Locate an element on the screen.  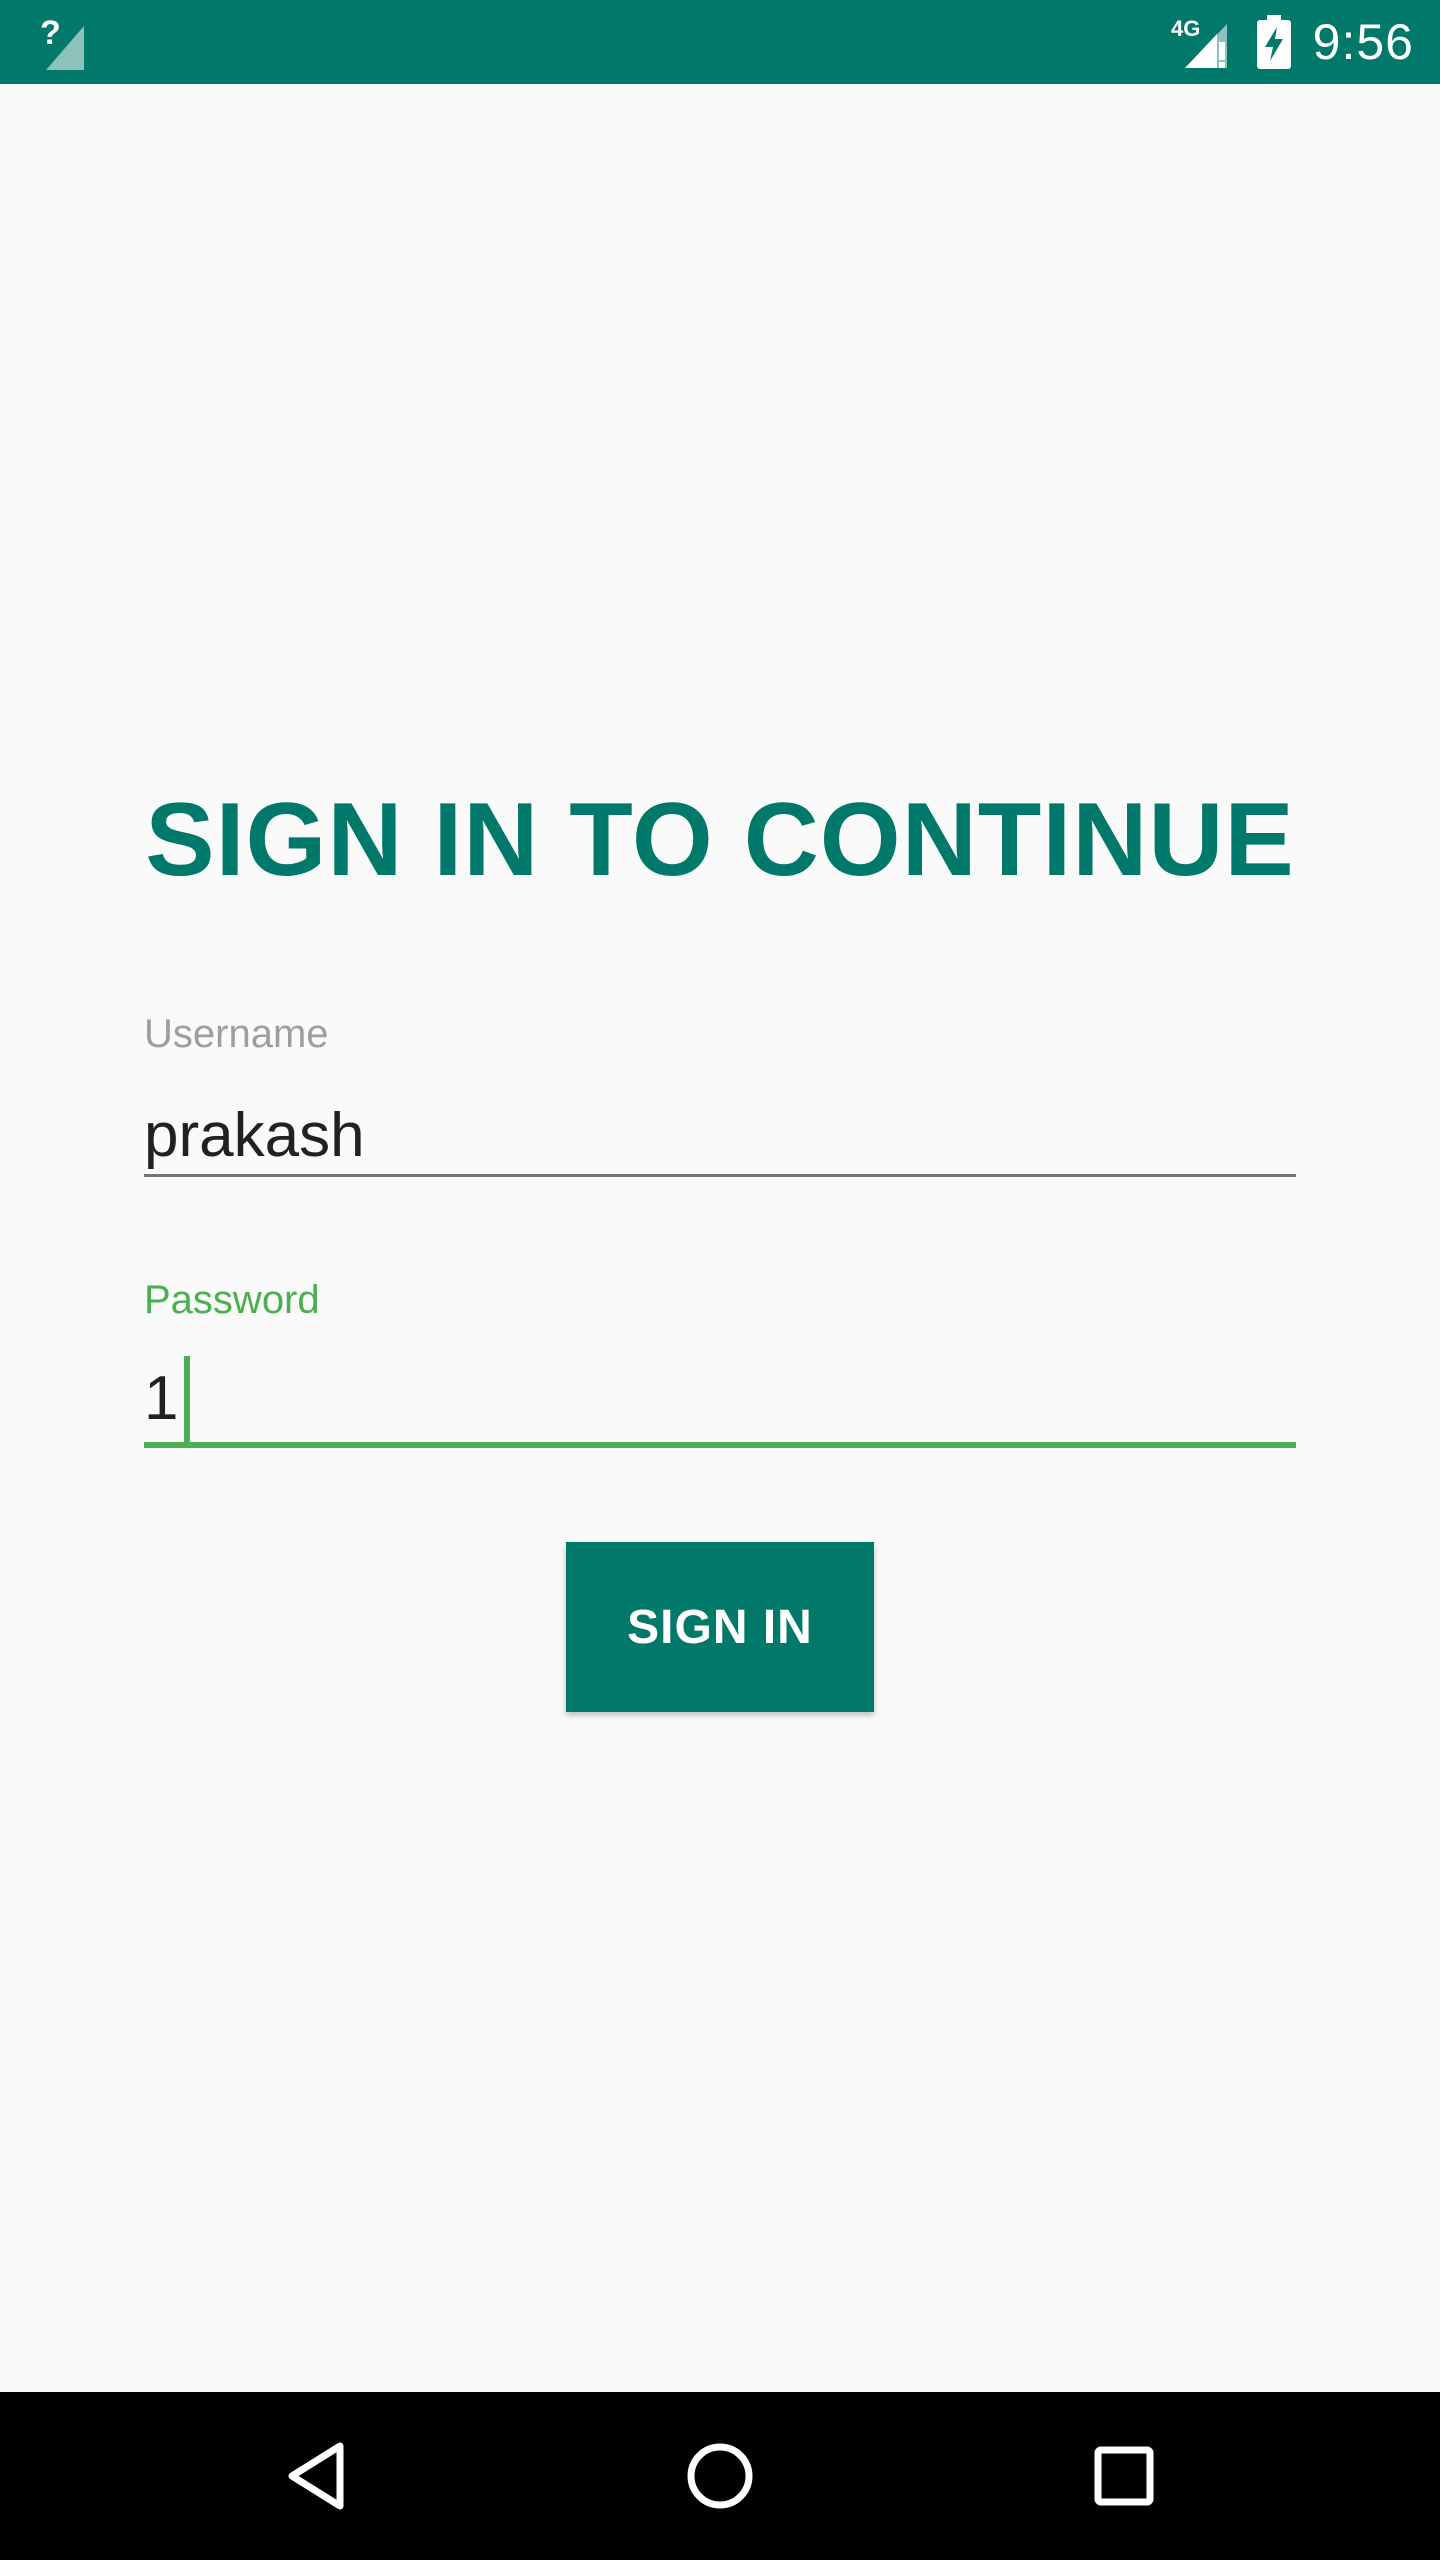
home-button is located at coordinates (720, 2476).